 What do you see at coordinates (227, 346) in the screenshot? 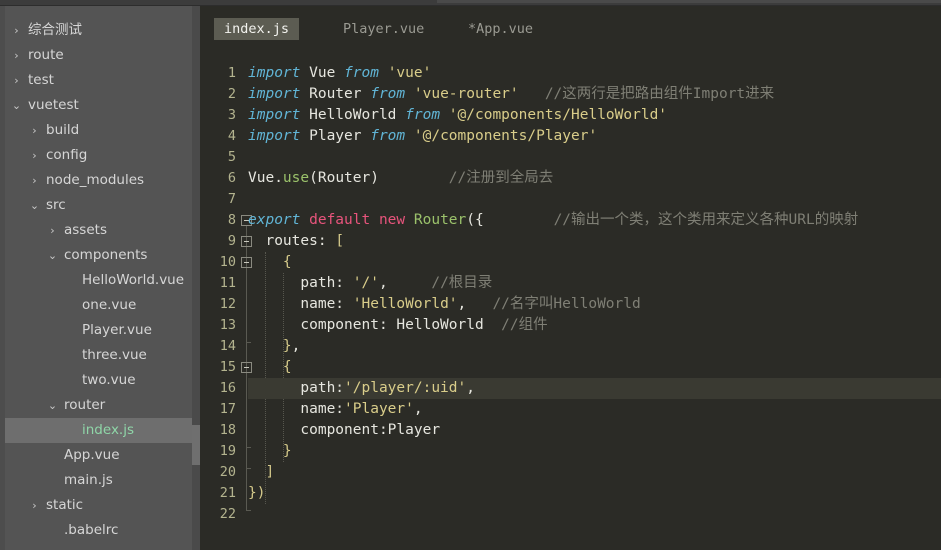
I see `line-number: 14` at bounding box center [227, 346].